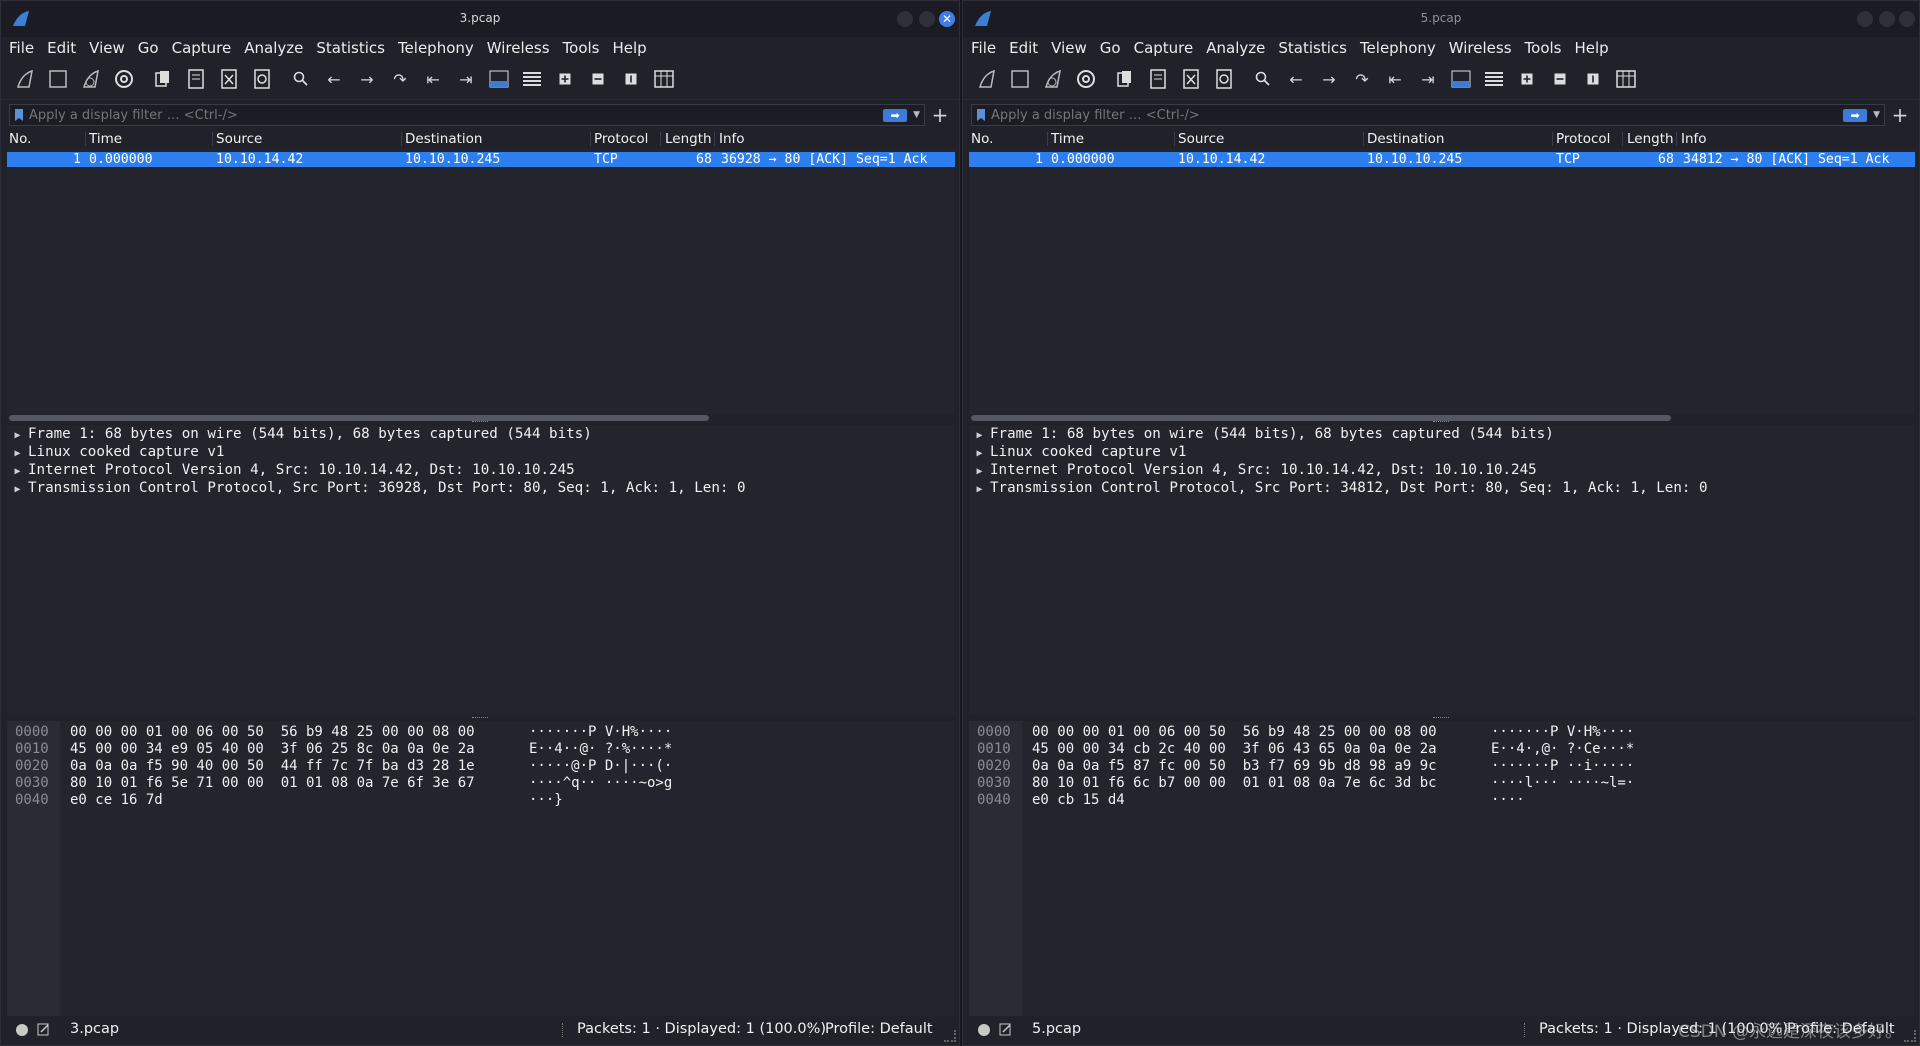 The height and width of the screenshot is (1046, 1920). I want to click on add-filter-button-plus-icon: +, so click(1900, 115).